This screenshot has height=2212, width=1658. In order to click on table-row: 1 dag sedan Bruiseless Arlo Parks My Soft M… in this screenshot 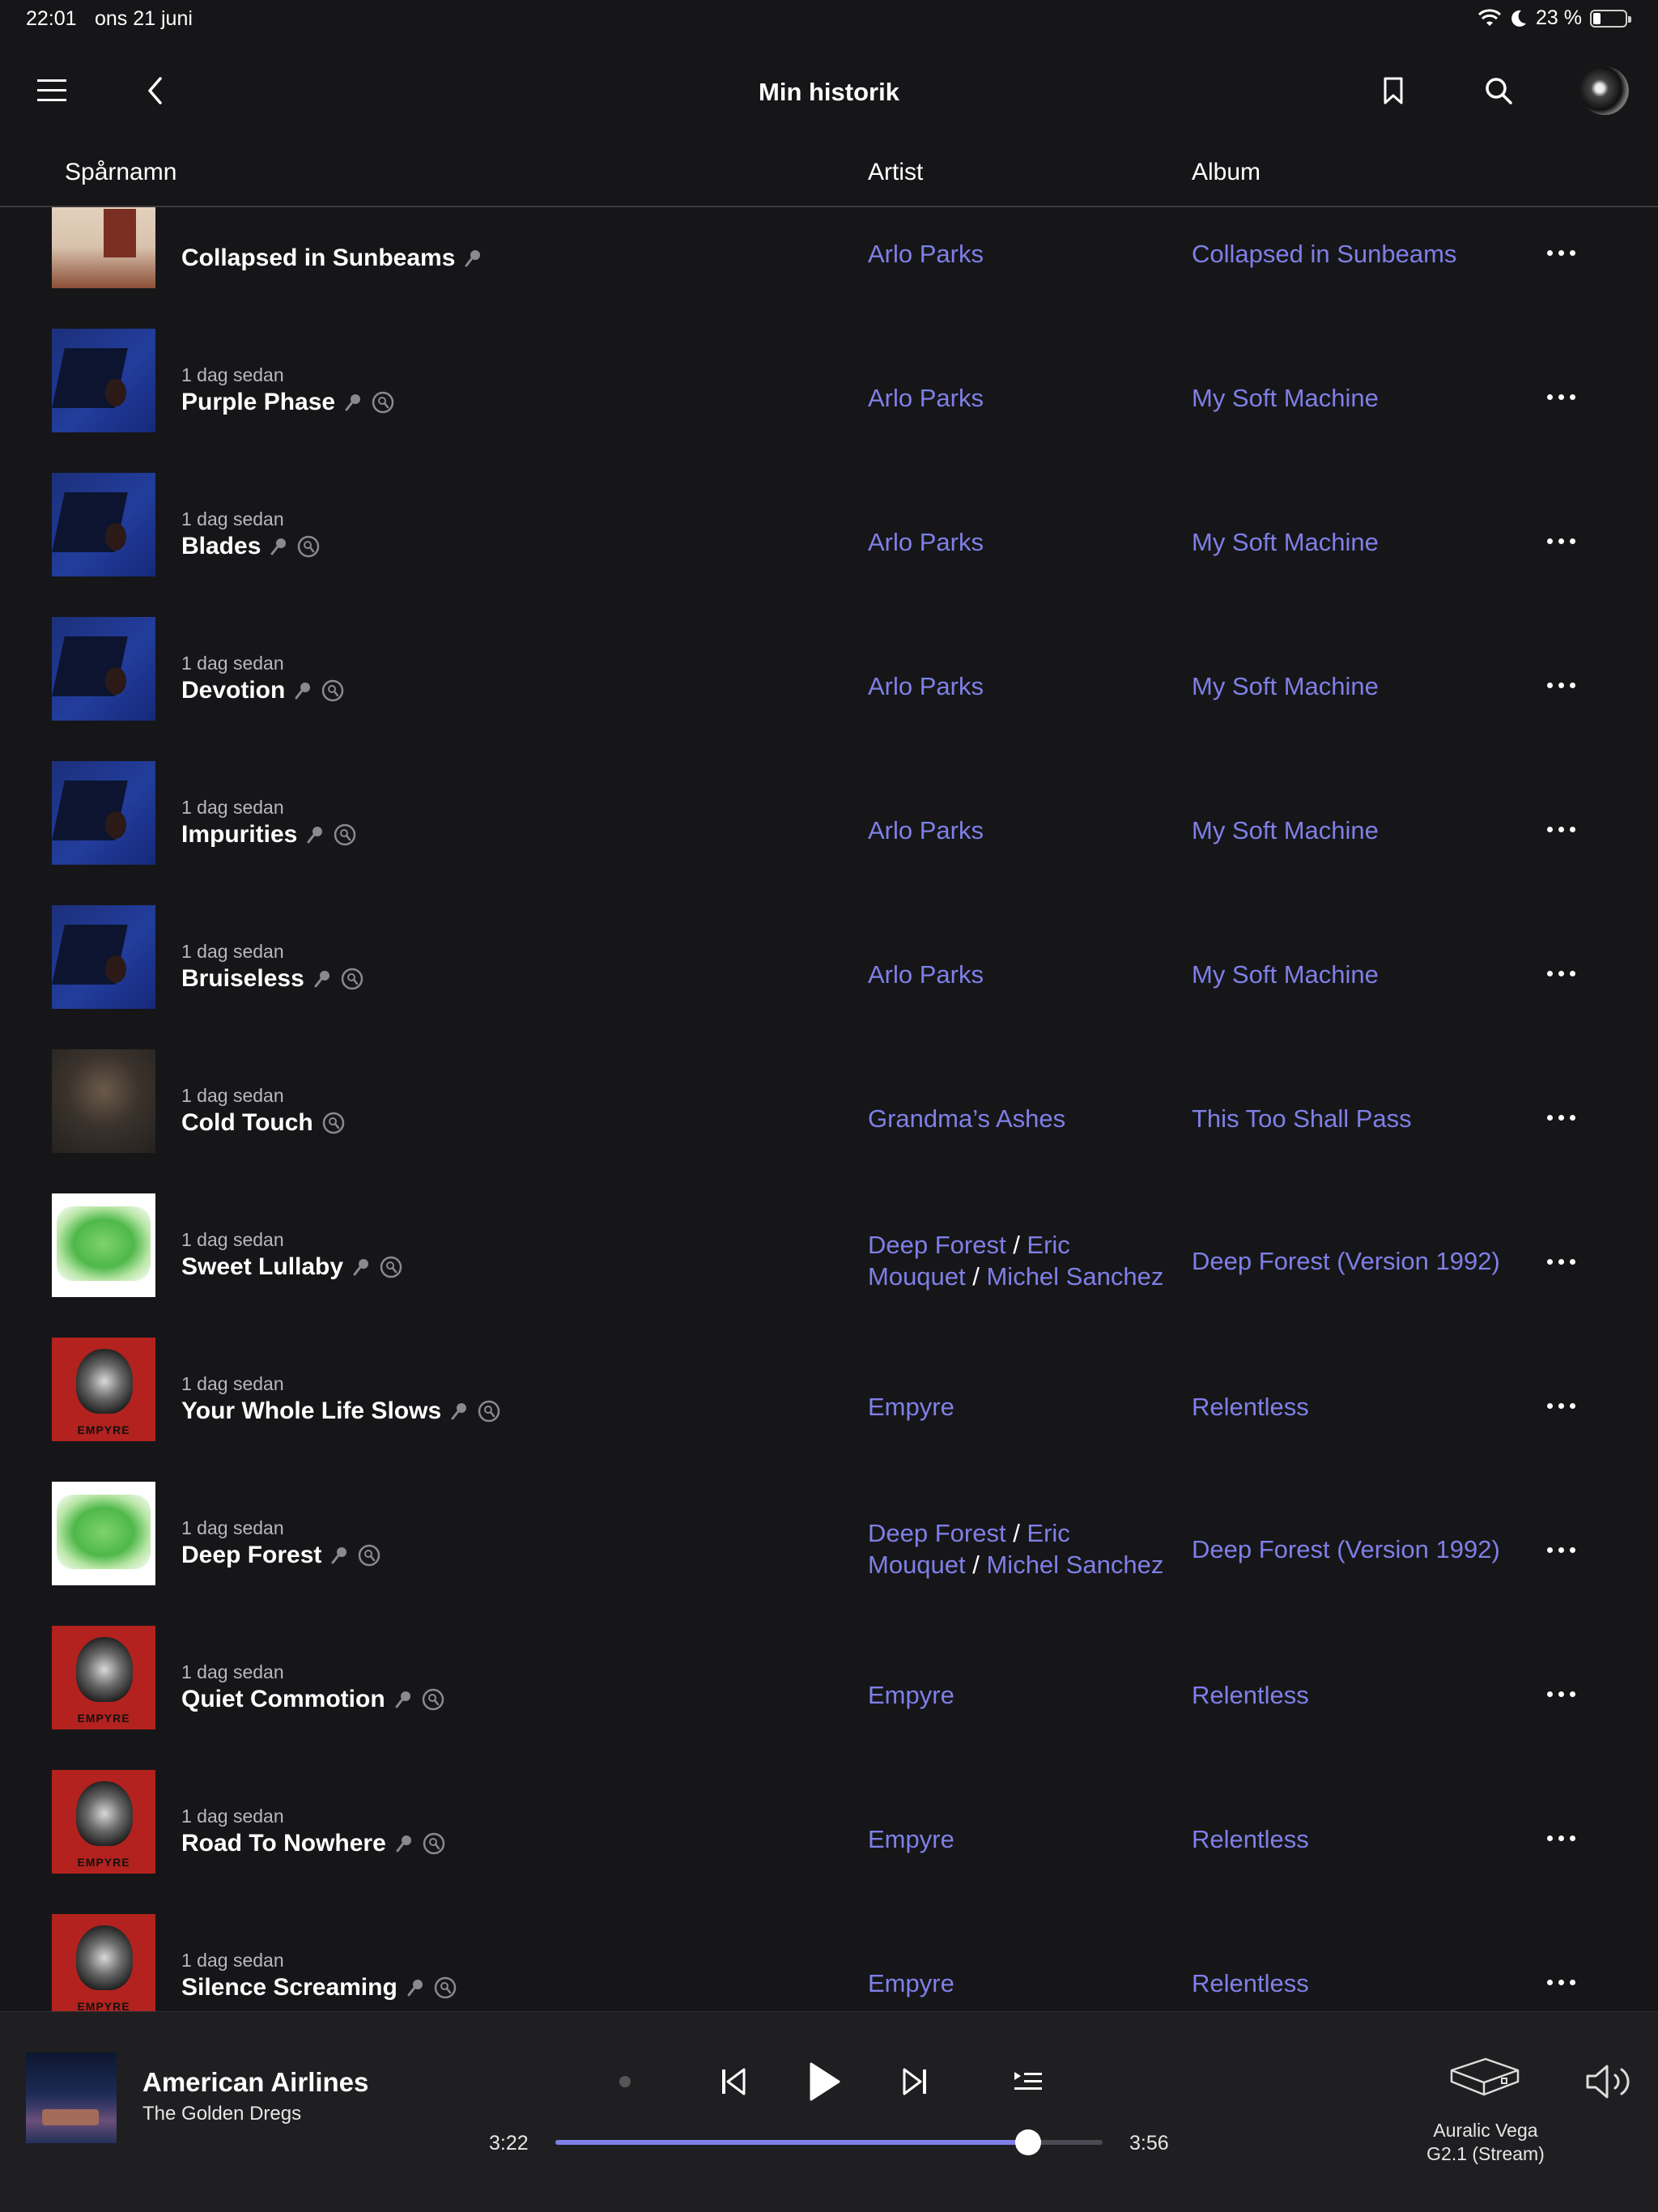, I will do `click(829, 936)`.